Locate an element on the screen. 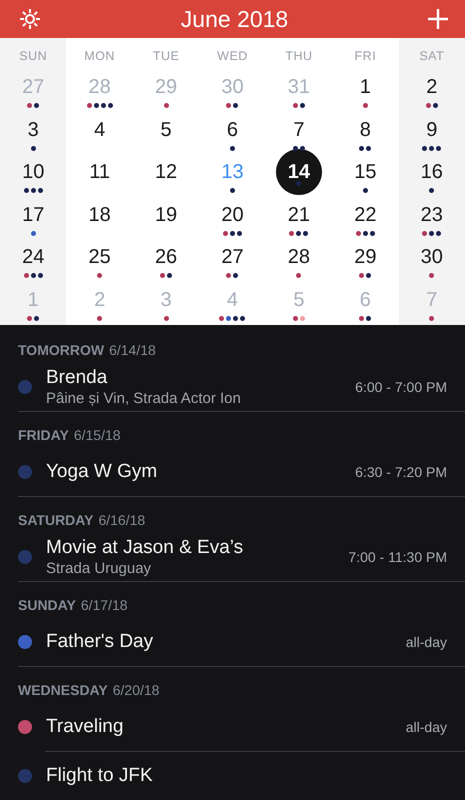 The width and height of the screenshot is (465, 800). event-title: Yoga W Gym is located at coordinates (201, 472).